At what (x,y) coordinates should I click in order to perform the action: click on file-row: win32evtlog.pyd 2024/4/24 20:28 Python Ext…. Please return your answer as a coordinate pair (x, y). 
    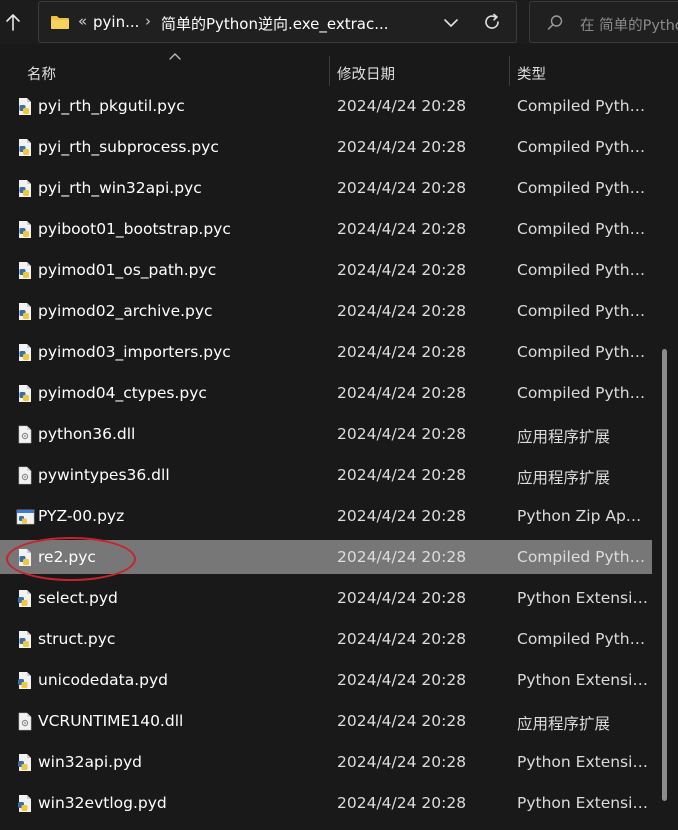
    Looking at the image, I should click on (326, 803).